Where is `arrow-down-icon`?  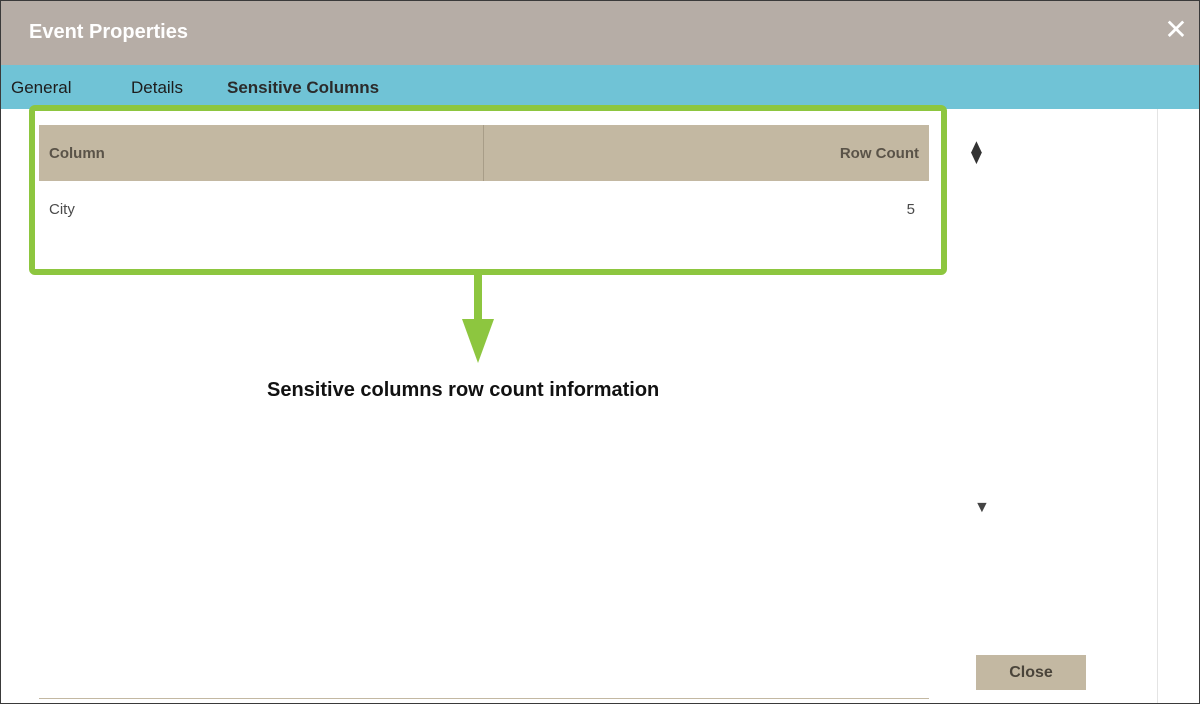 arrow-down-icon is located at coordinates (478, 341).